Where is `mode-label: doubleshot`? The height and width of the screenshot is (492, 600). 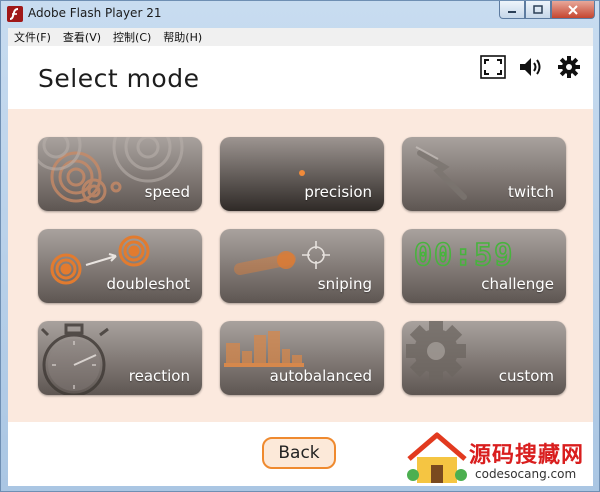
mode-label: doubleshot is located at coordinates (148, 284).